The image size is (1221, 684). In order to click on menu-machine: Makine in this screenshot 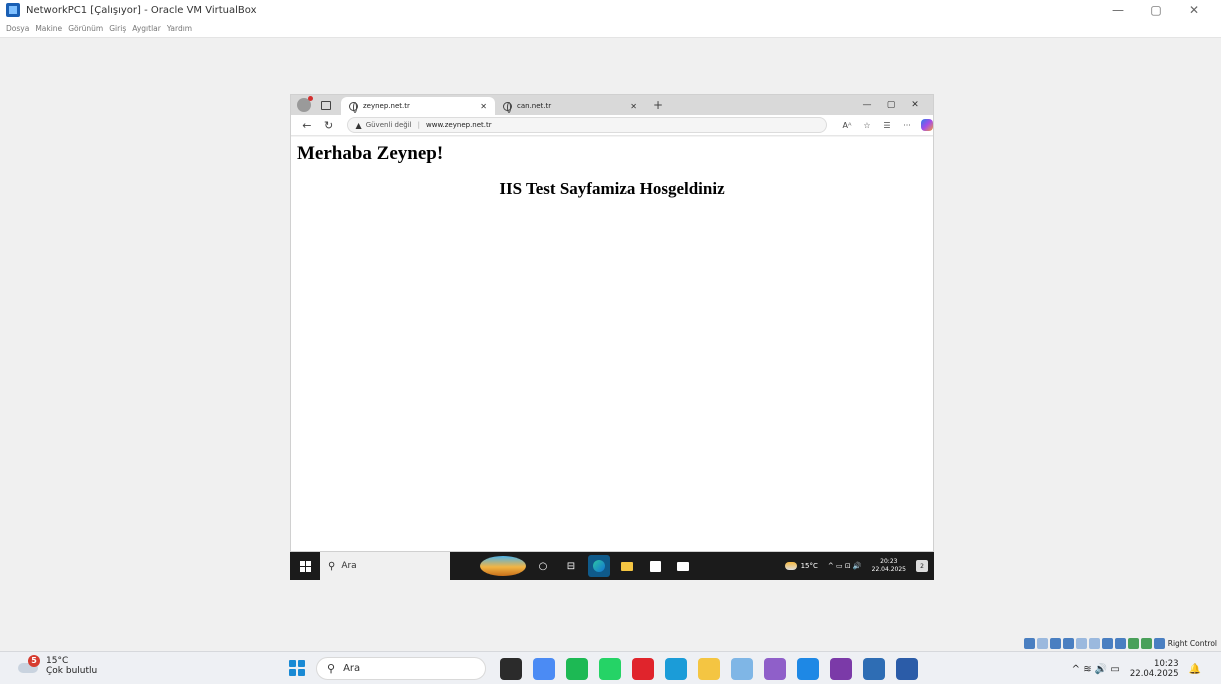, I will do `click(48, 28)`.